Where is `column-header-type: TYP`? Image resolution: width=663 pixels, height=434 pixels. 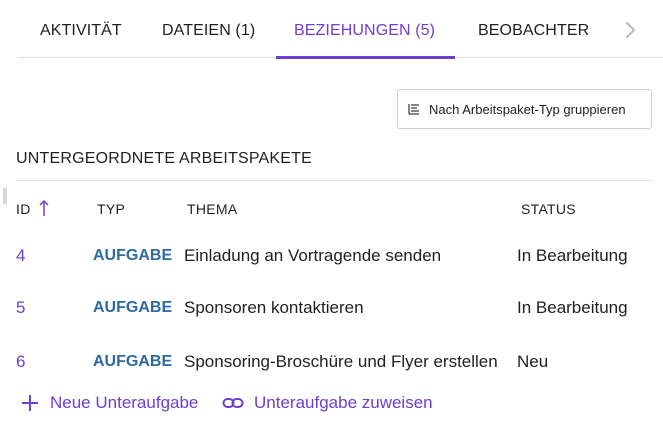
column-header-type: TYP is located at coordinates (111, 209).